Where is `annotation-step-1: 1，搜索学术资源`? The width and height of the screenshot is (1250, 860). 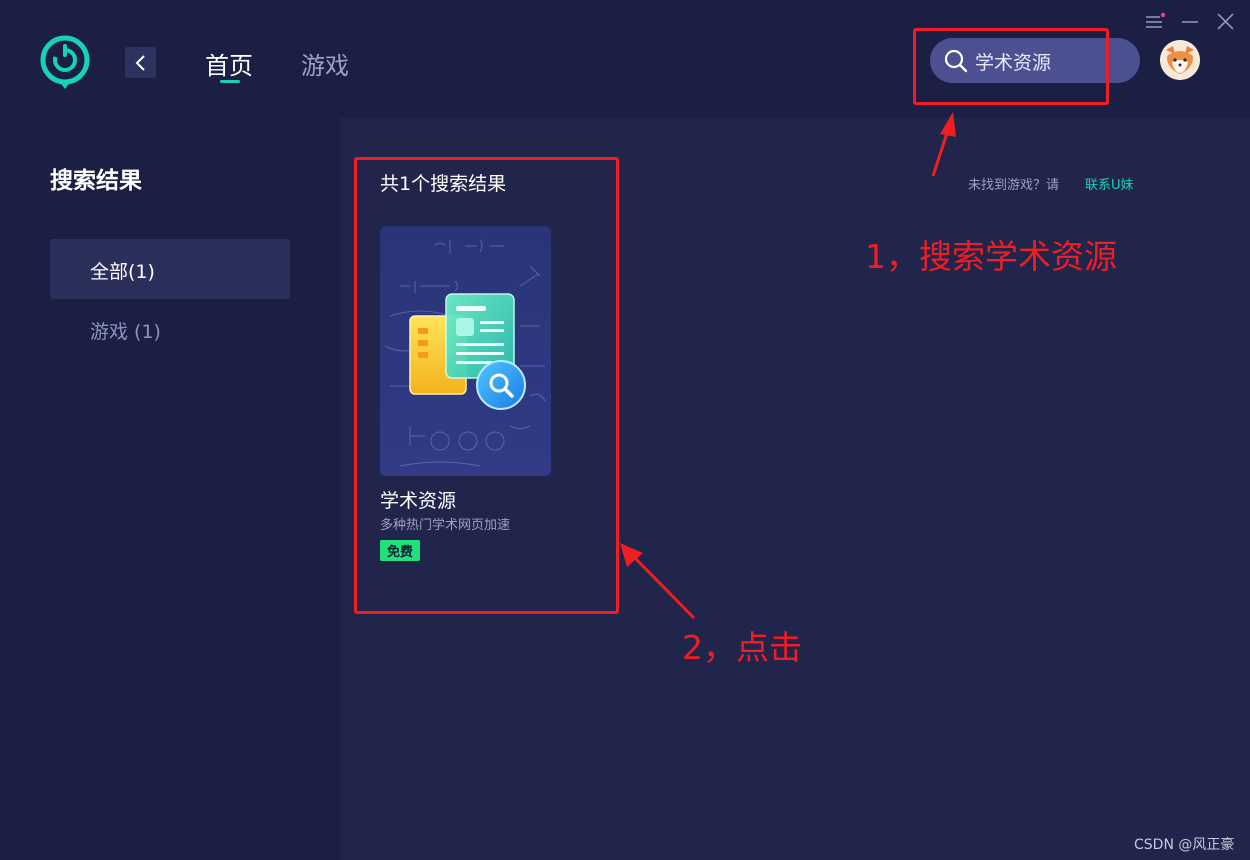 annotation-step-1: 1，搜索学术资源 is located at coordinates (991, 256).